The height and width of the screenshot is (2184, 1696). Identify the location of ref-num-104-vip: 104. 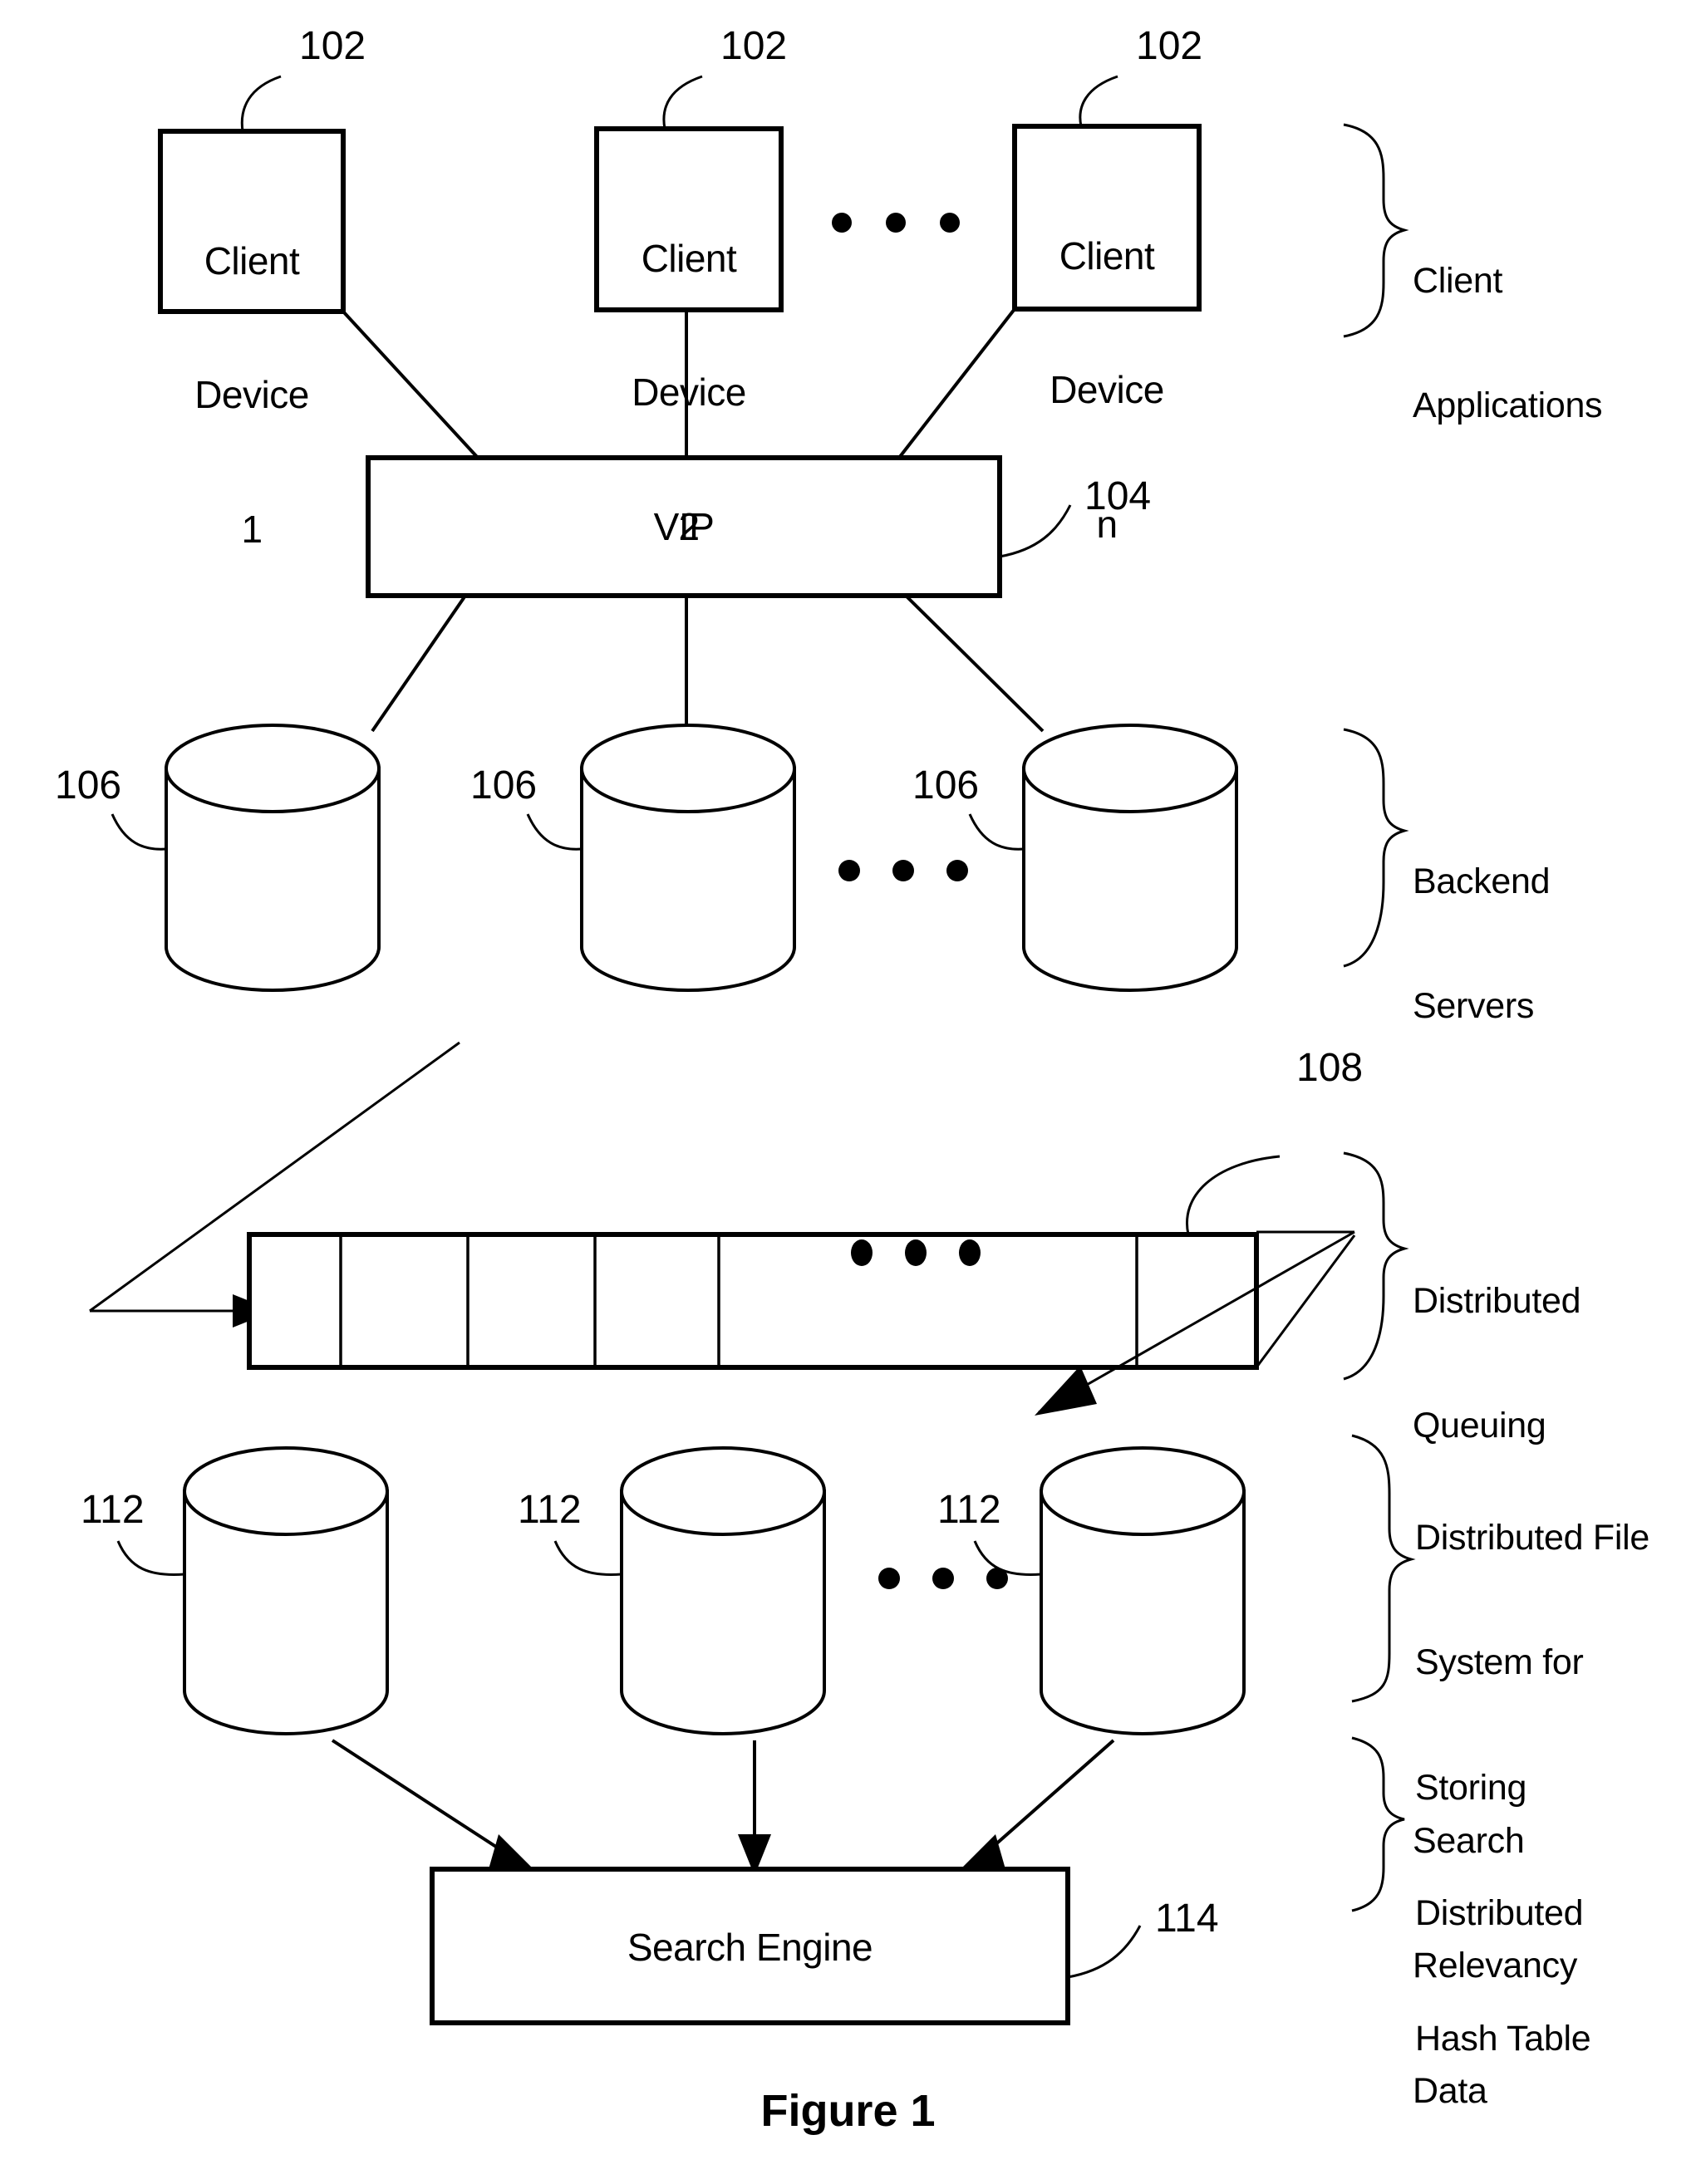
(1118, 496).